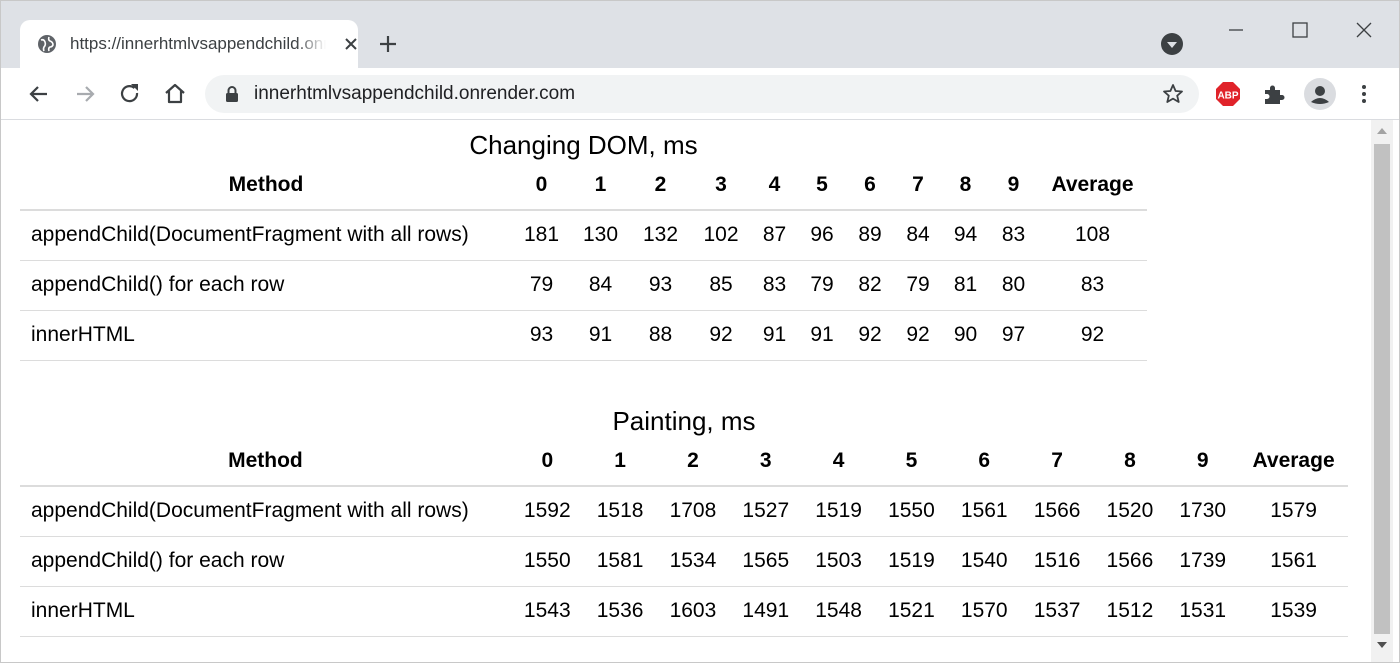 The width and height of the screenshot is (1400, 663). Describe the element at coordinates (1300, 30) in the screenshot. I see `maximize-icon` at that location.